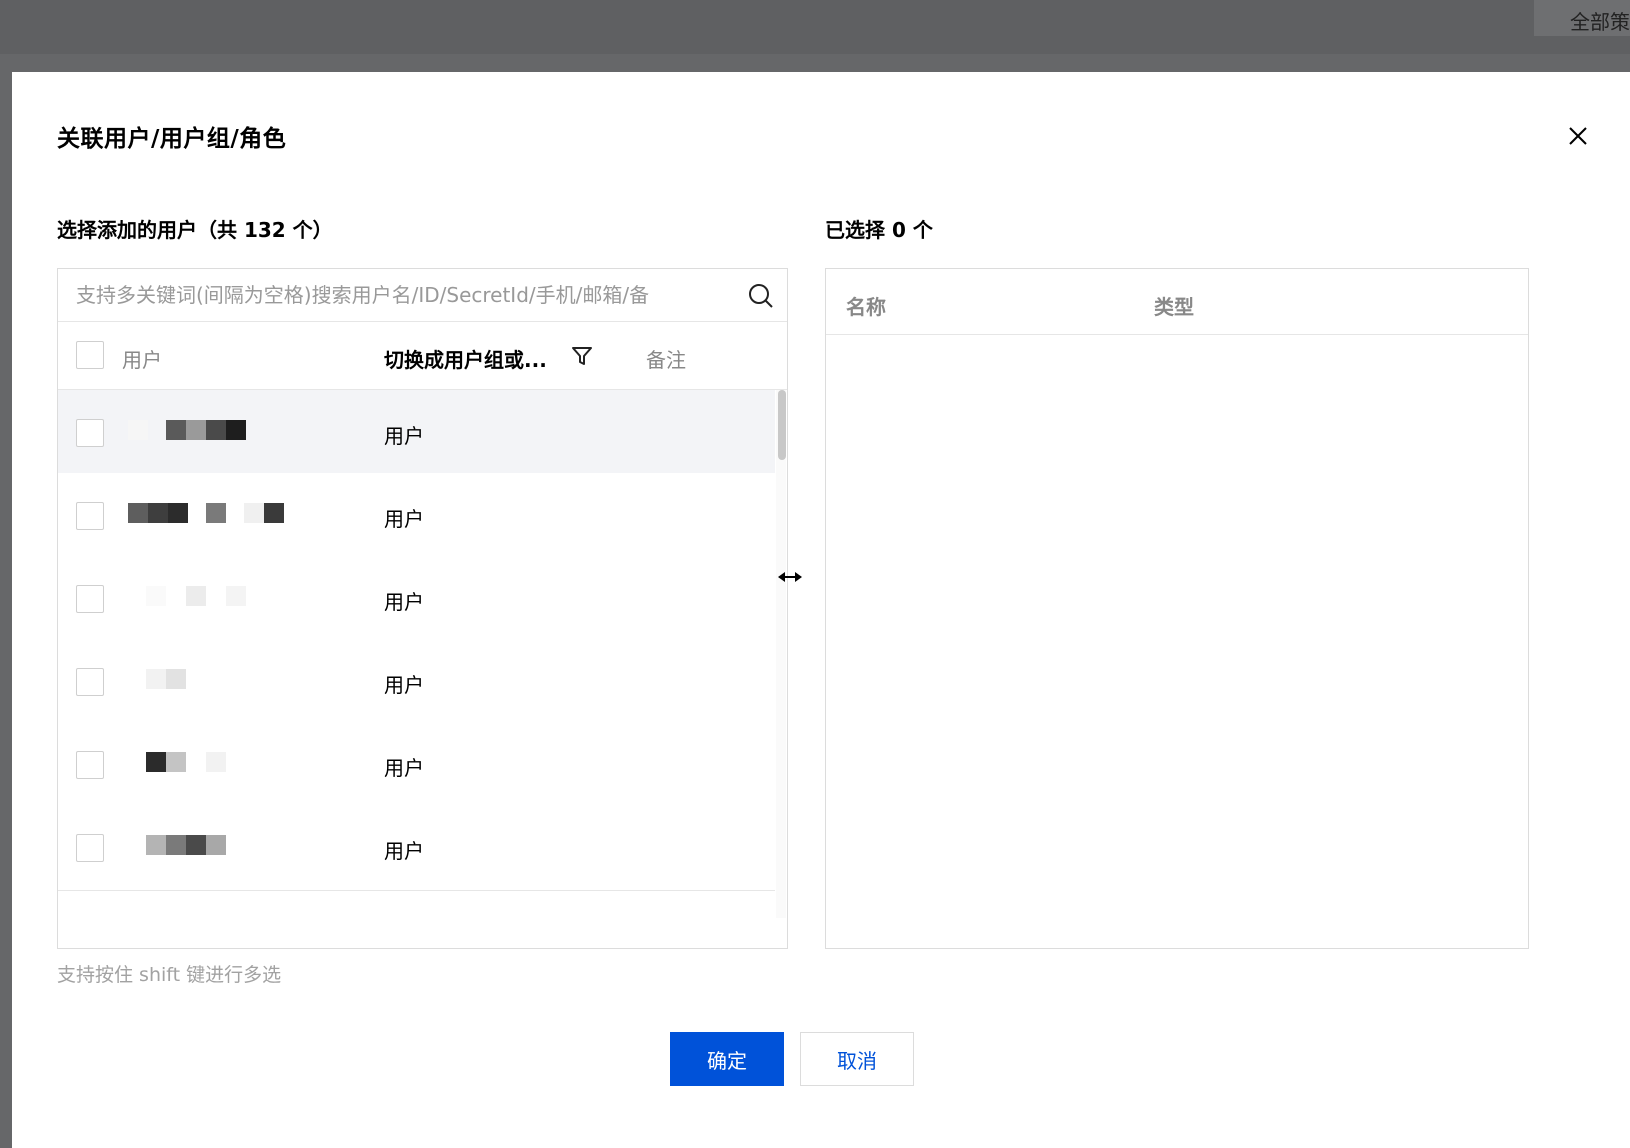 This screenshot has width=1630, height=1148. I want to click on background-corner-label: 全部策, so click(1582, 18).